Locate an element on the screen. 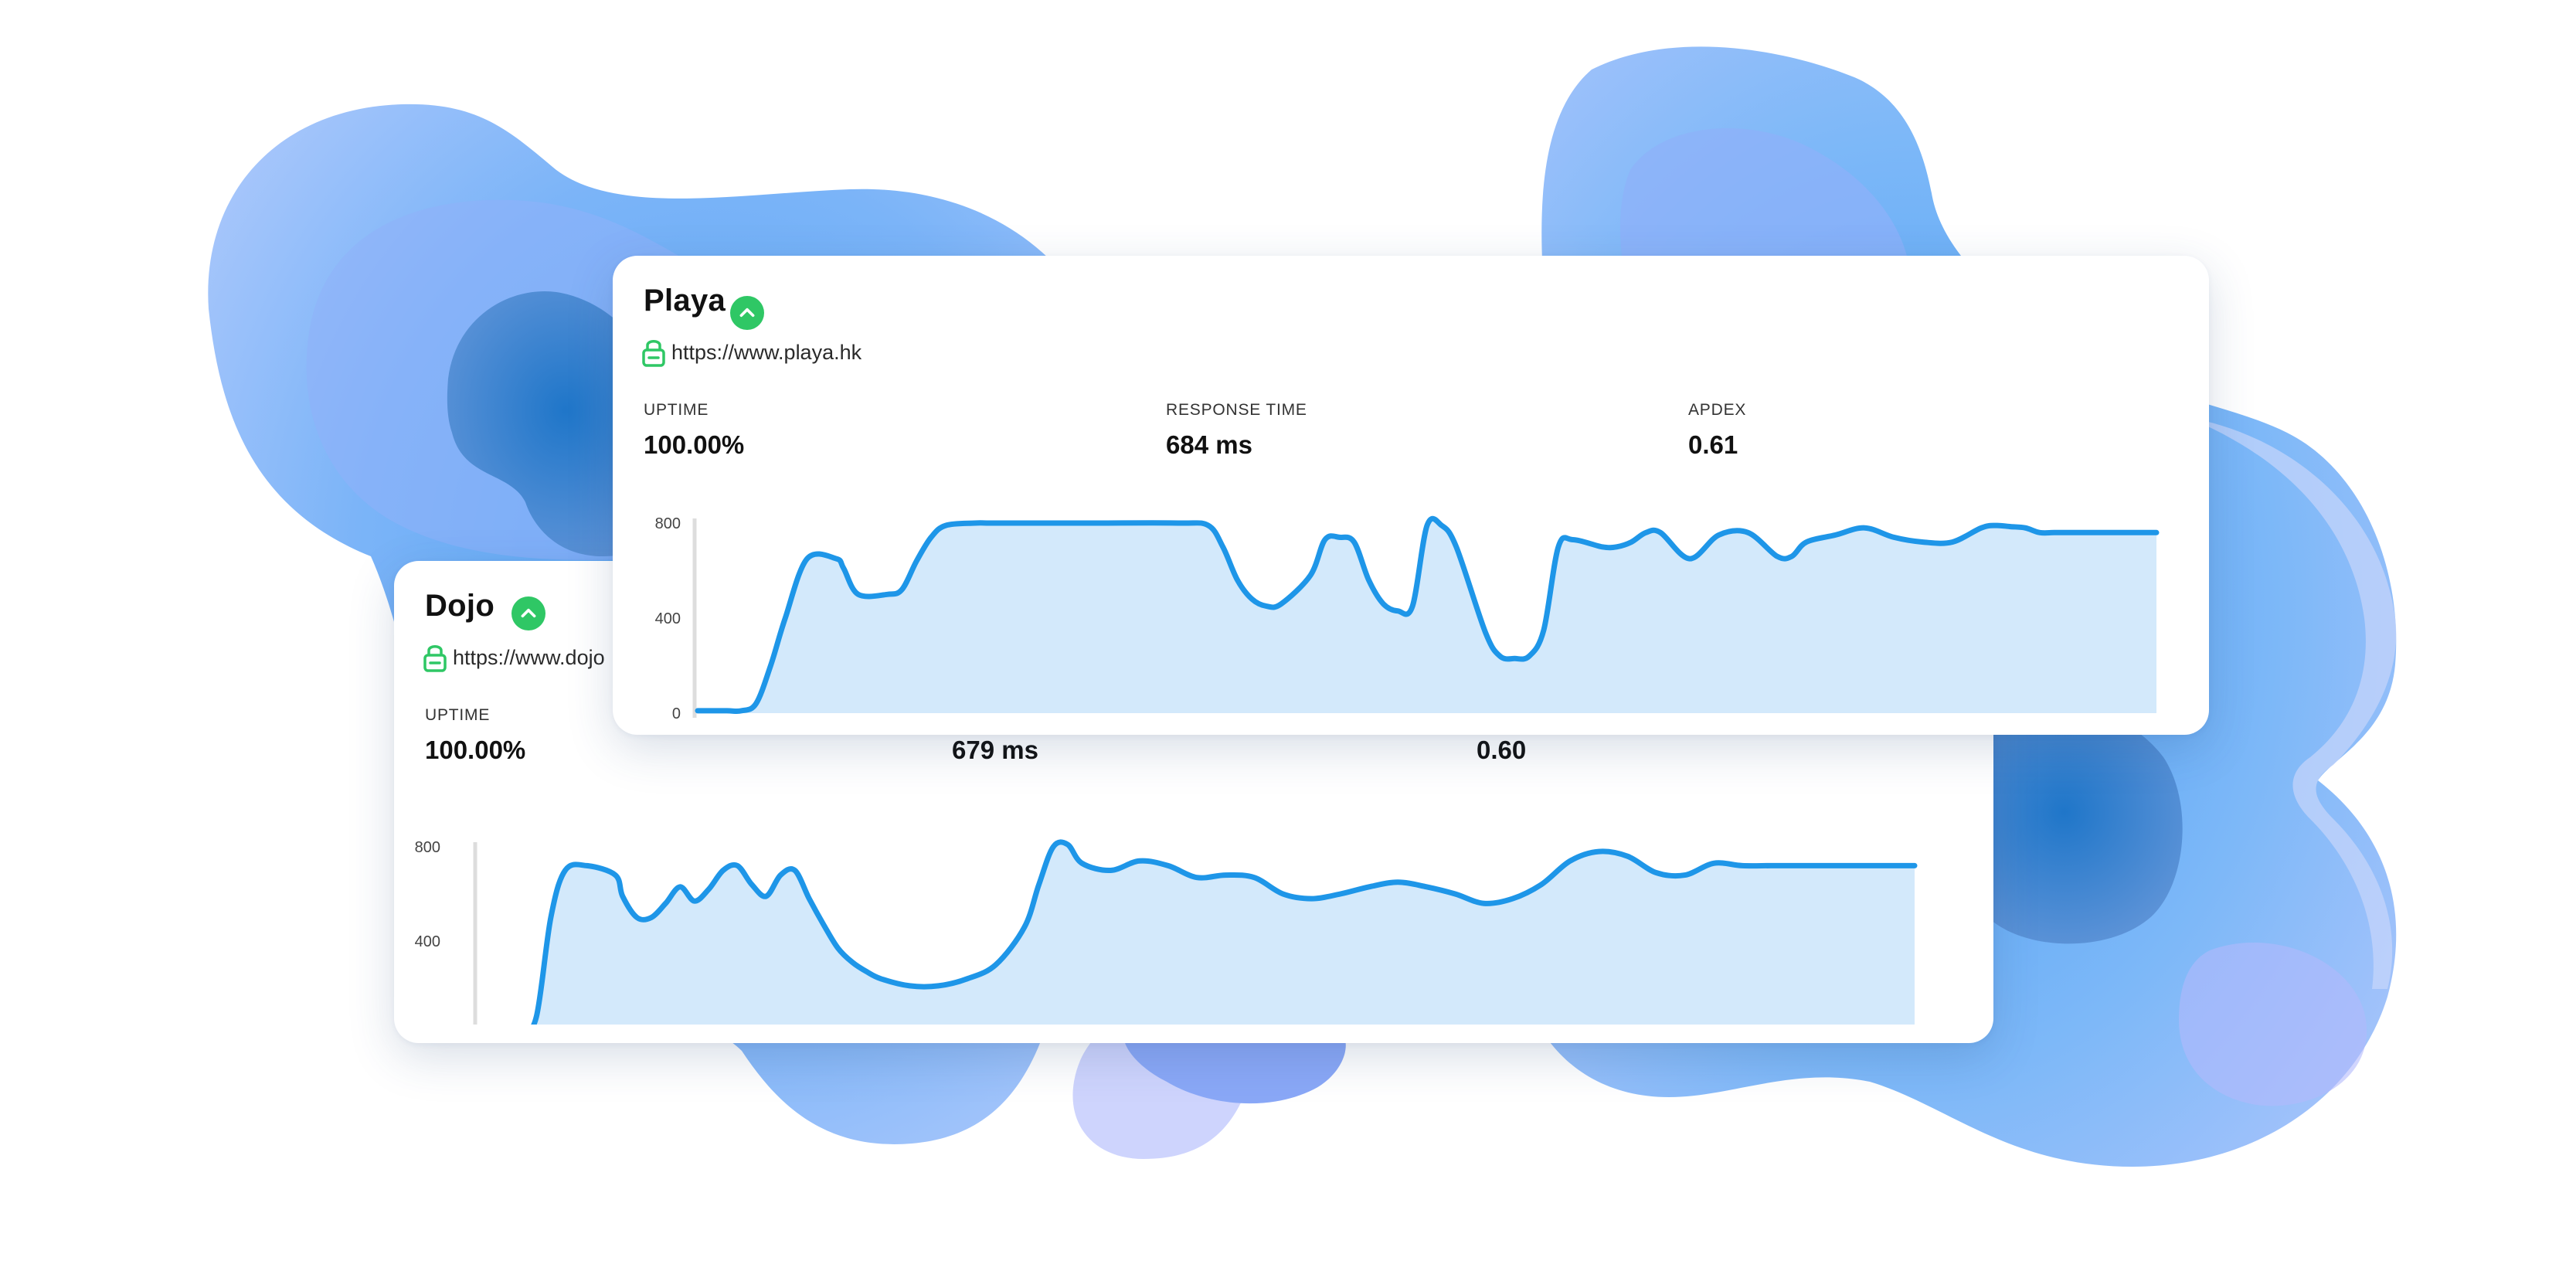  metric-label: APDEX is located at coordinates (1717, 410).